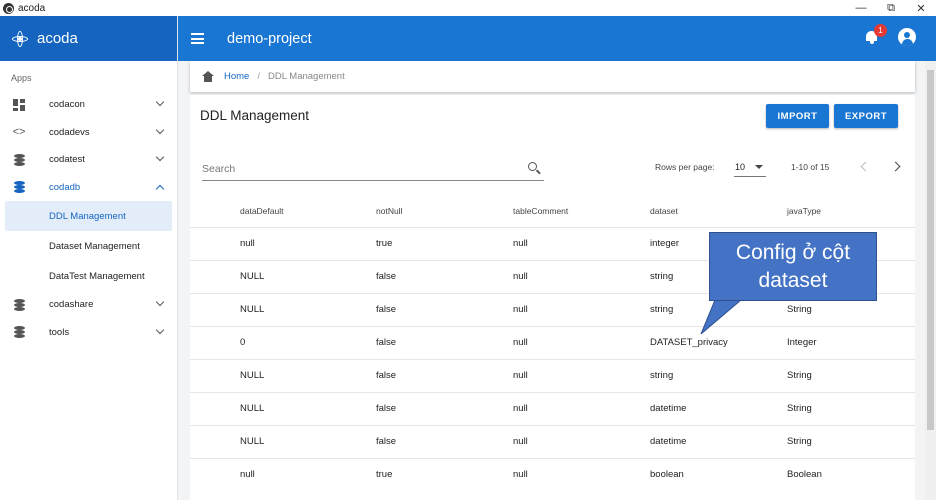 Image resolution: width=936 pixels, height=500 pixels. I want to click on window-titlebar: acoda — ⧉ ✕, so click(468, 8).